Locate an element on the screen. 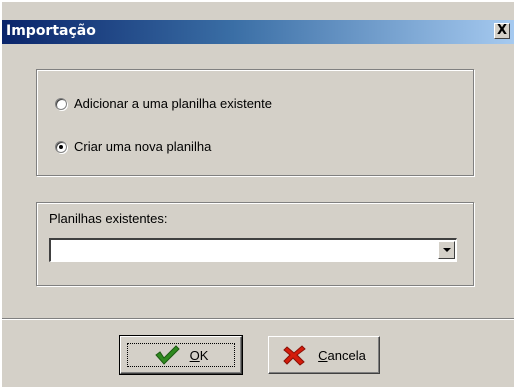 The width and height of the screenshot is (514, 387). radio-add-existing: Adicionar a uma planilha existente is located at coordinates (163, 103).